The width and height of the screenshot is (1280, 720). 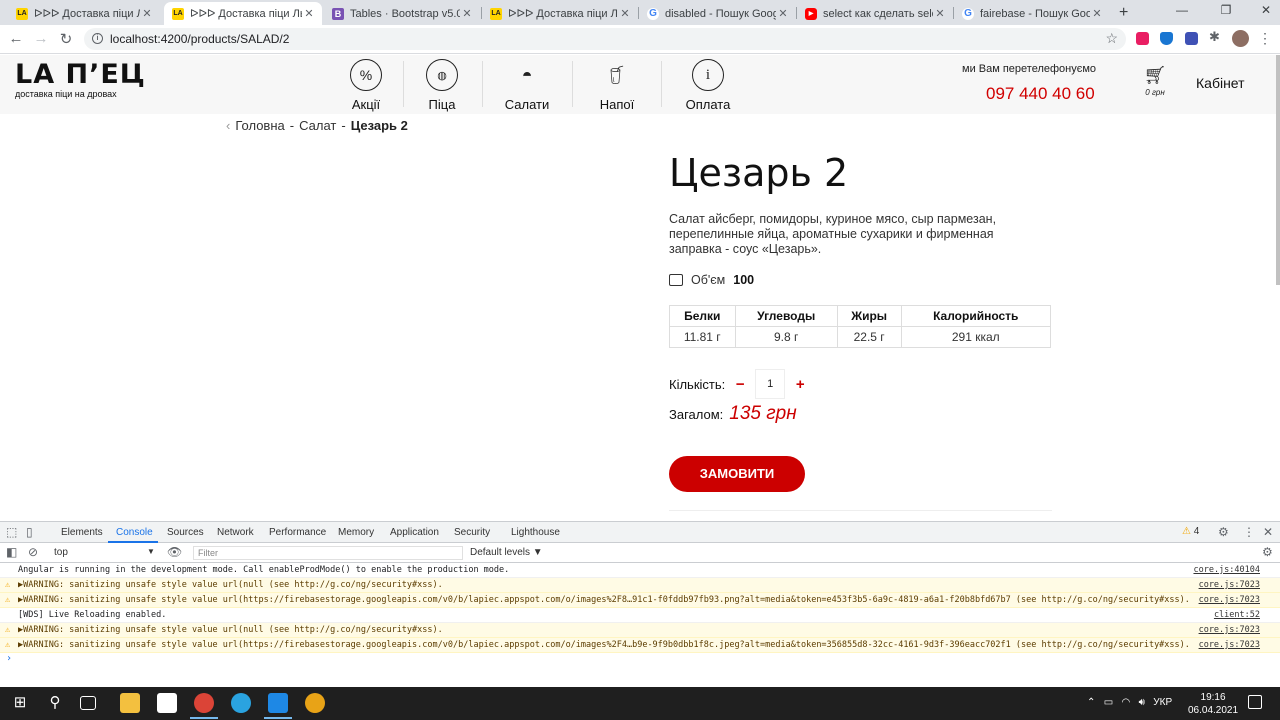 I want to click on decrement-button: −, so click(x=740, y=384).